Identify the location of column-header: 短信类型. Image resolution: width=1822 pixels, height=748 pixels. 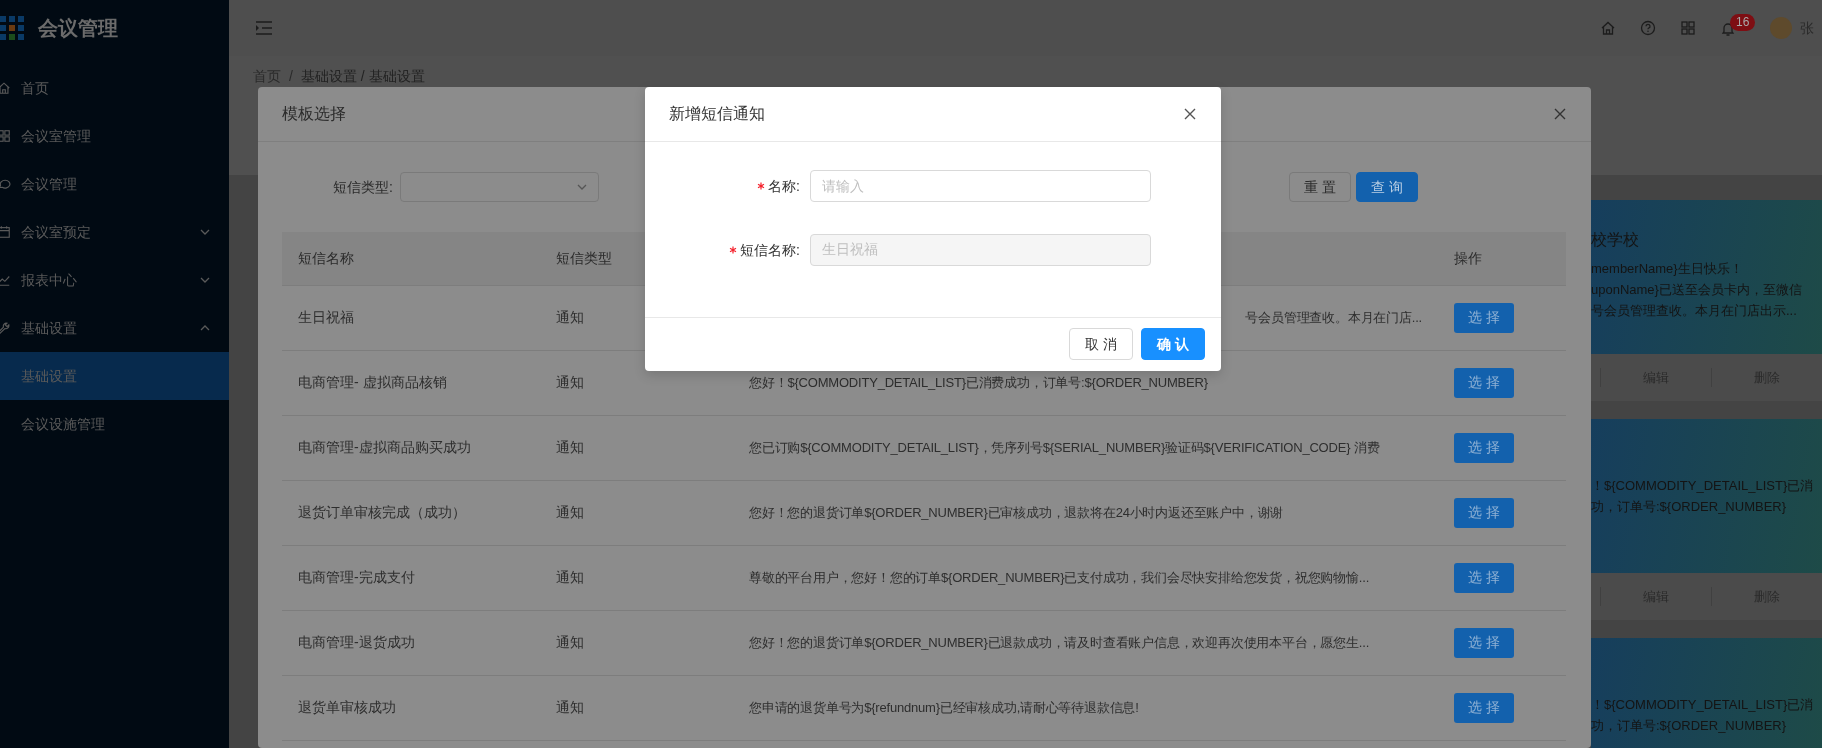
(584, 257).